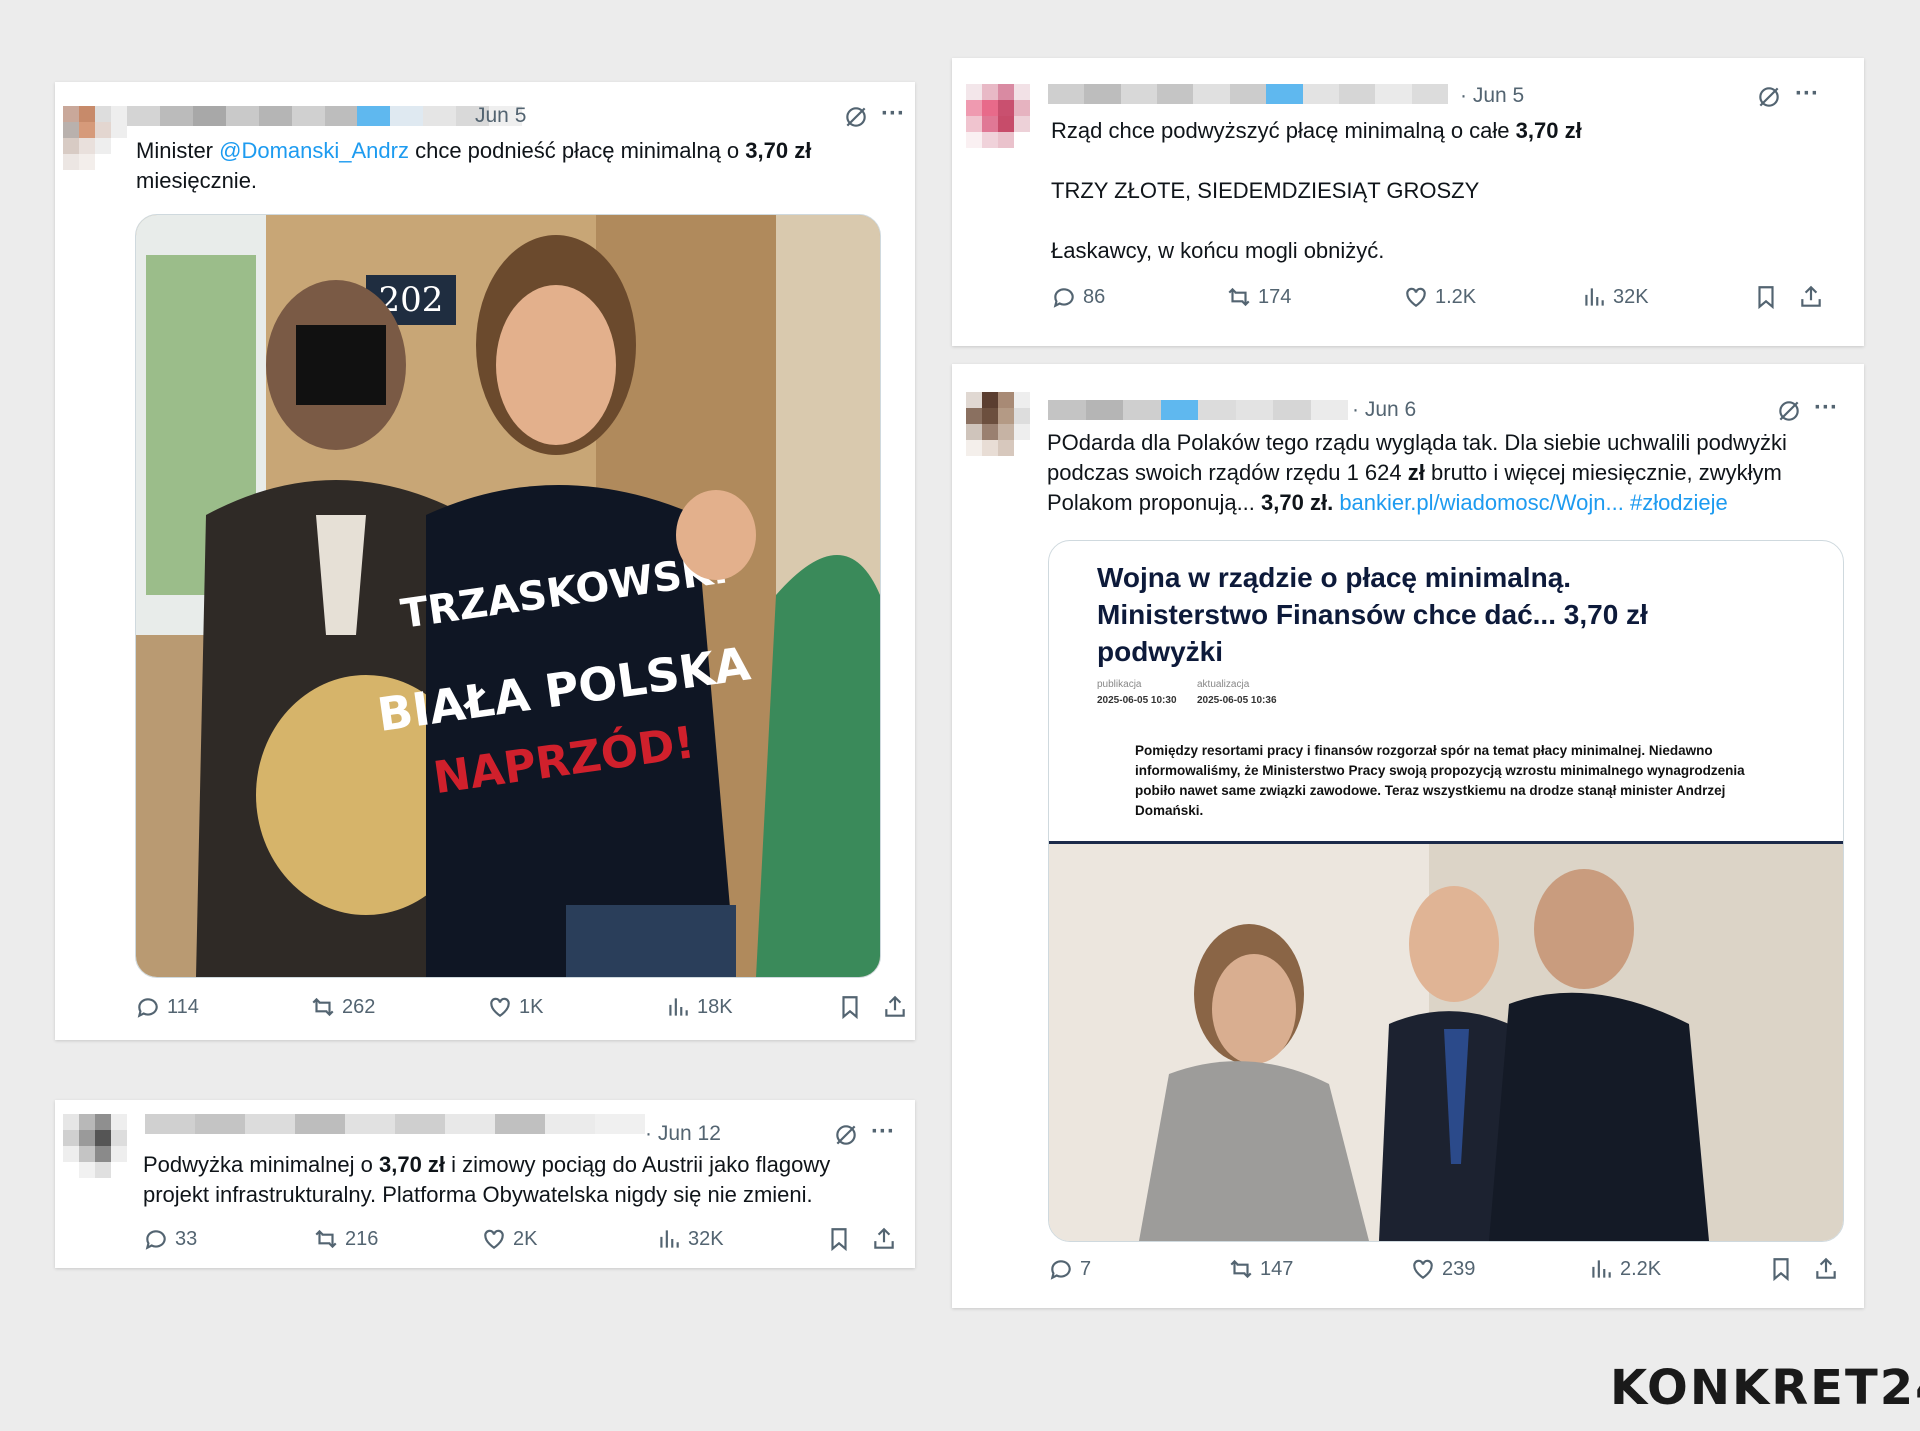  What do you see at coordinates (167, 1007) in the screenshot?
I see `reply-button: 114` at bounding box center [167, 1007].